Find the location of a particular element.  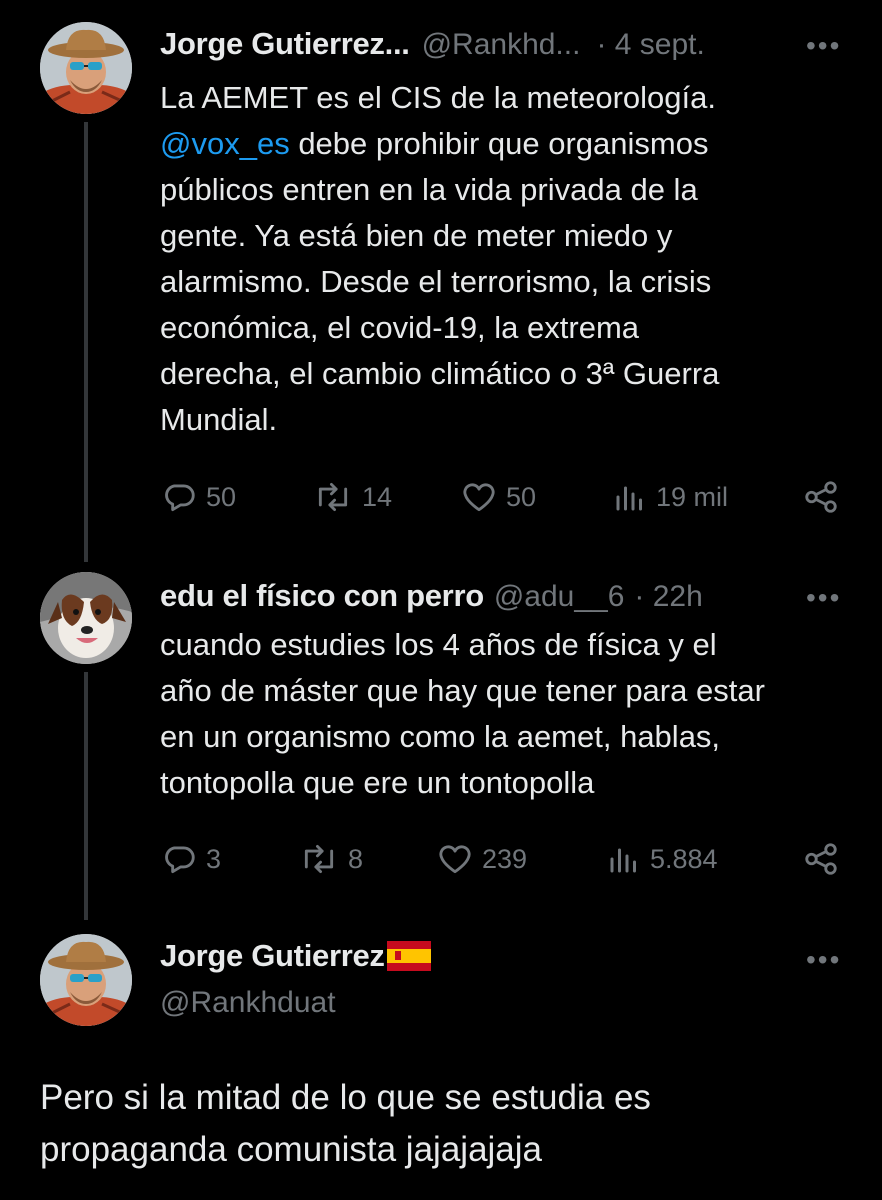

text-segment: debe prohibir que organismos is located at coordinates (499, 143).